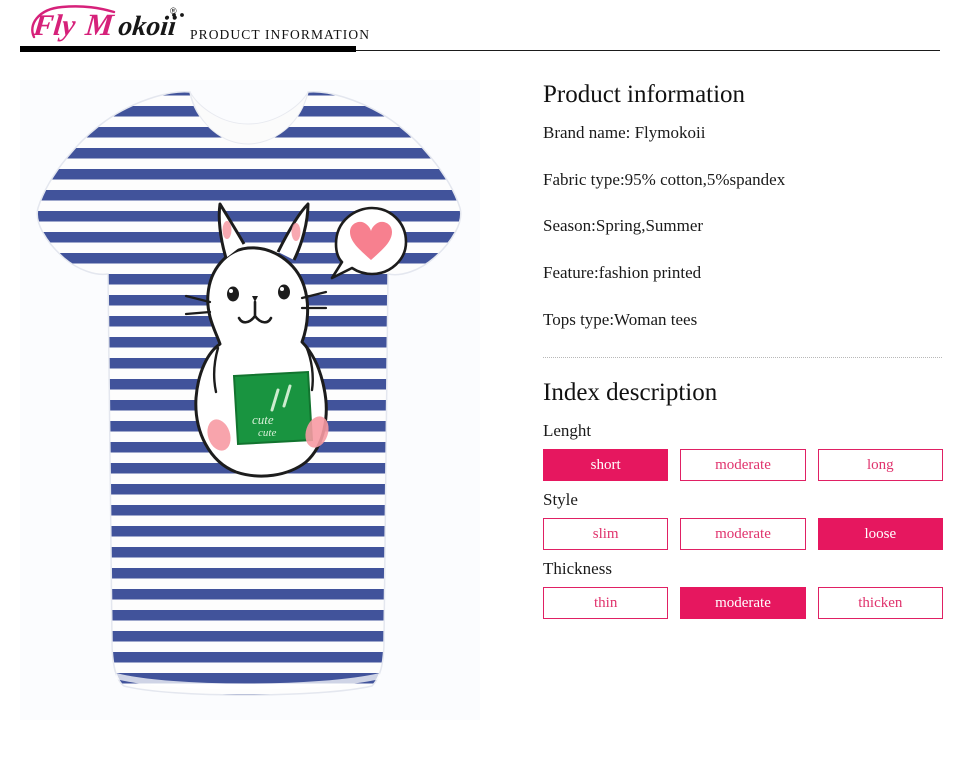 This screenshot has height=761, width=960. I want to click on spec-brand-name: Brand name: Flymokoii, so click(624, 132).